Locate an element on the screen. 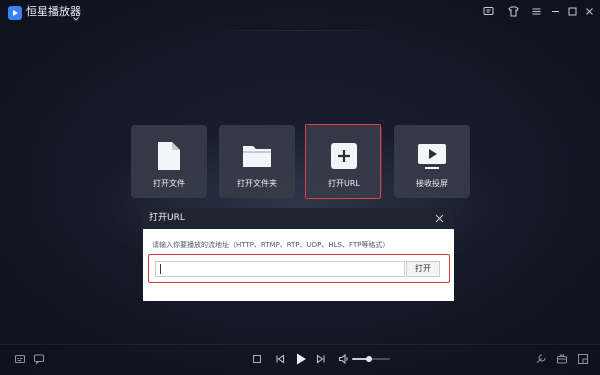  url-input is located at coordinates (280, 269).